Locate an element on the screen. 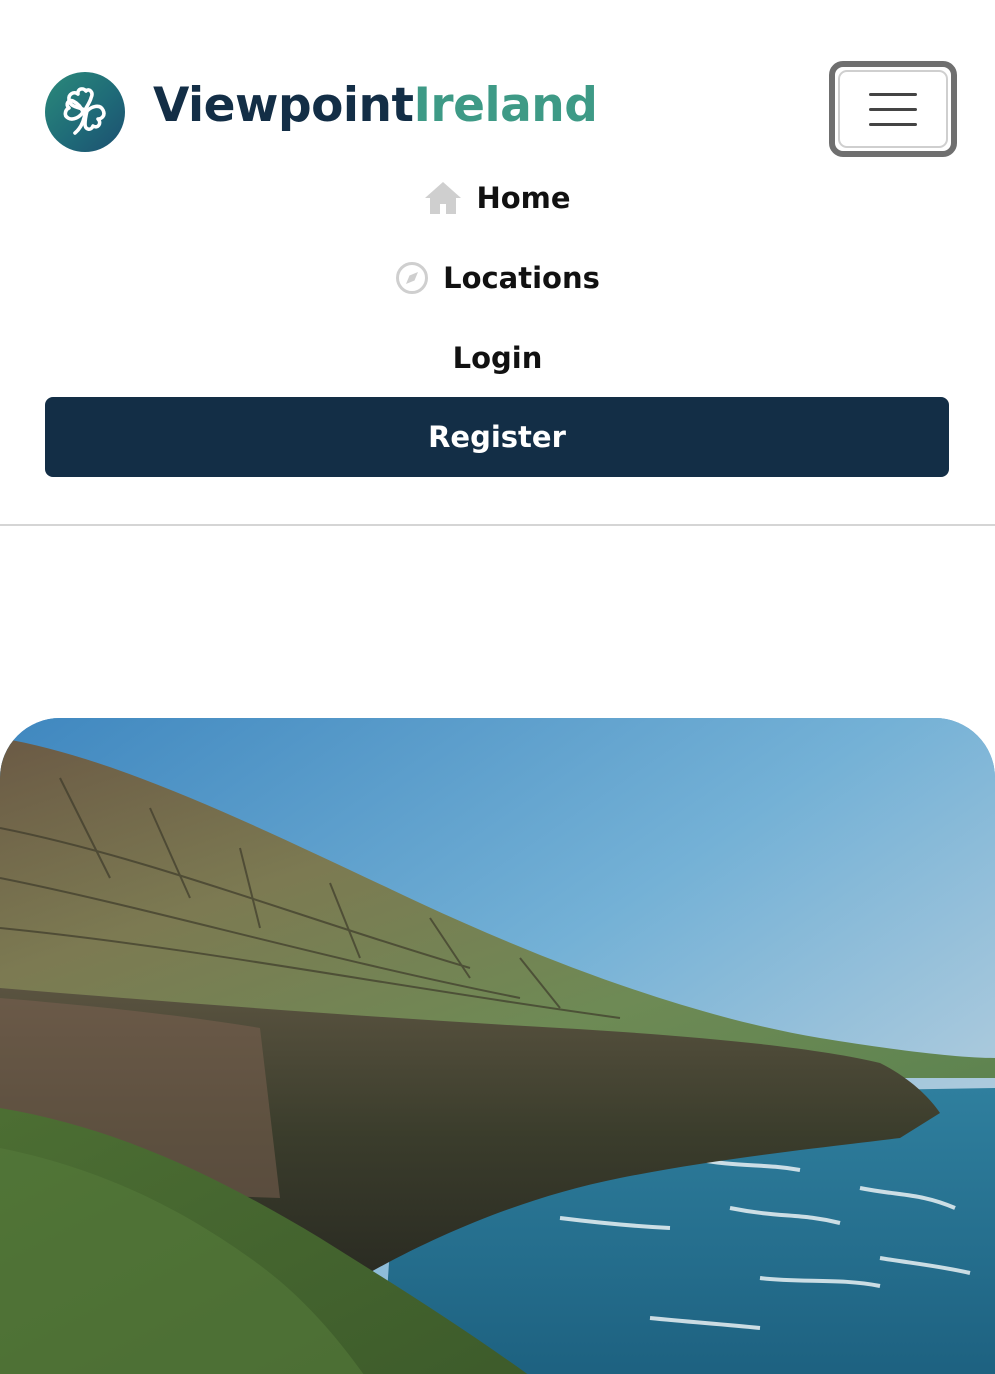 Image resolution: width=995 pixels, height=1374 pixels. nav-item-home-label: Home is located at coordinates (523, 198).